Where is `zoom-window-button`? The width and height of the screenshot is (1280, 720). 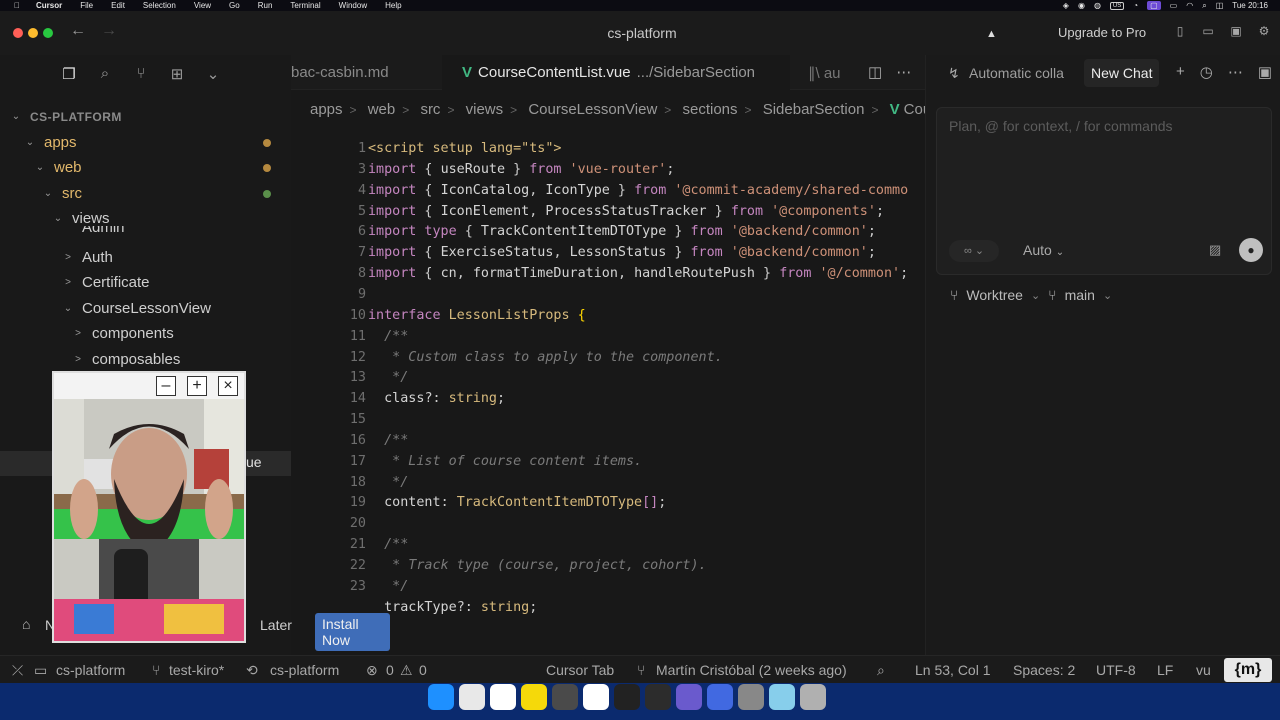 zoom-window-button is located at coordinates (48, 33).